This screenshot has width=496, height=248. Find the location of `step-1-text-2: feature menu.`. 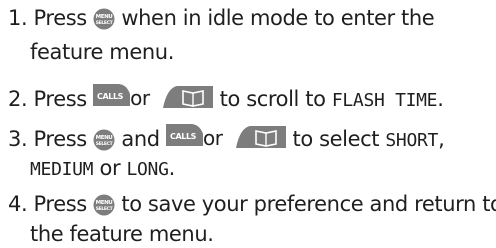

step-1-text-2: feature menu. is located at coordinates (102, 52).